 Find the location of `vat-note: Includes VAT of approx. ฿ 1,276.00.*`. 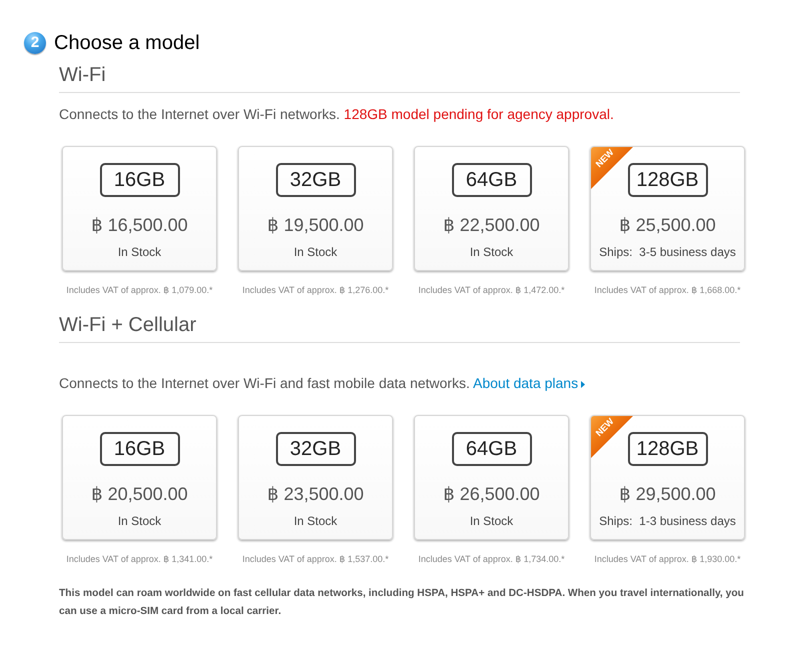

vat-note: Includes VAT of approx. ฿ 1,276.00.* is located at coordinates (315, 290).